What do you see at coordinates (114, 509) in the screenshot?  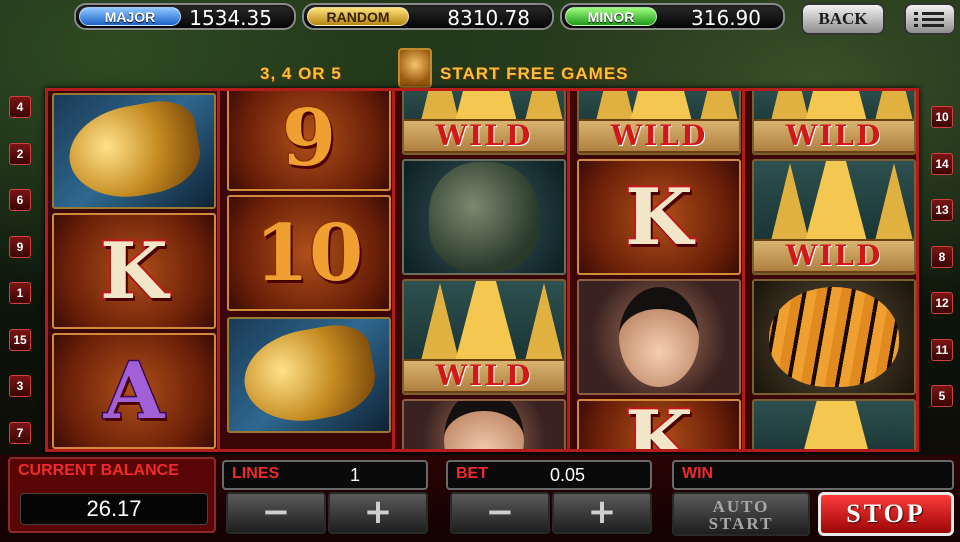 I see `balance-value: 26.17` at bounding box center [114, 509].